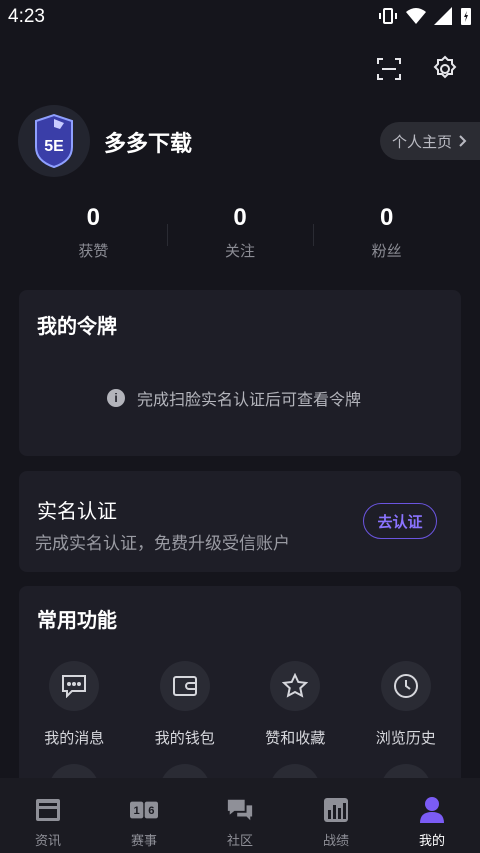 The height and width of the screenshot is (853, 480). I want to click on stat-fans: 0 粉丝, so click(386, 236).